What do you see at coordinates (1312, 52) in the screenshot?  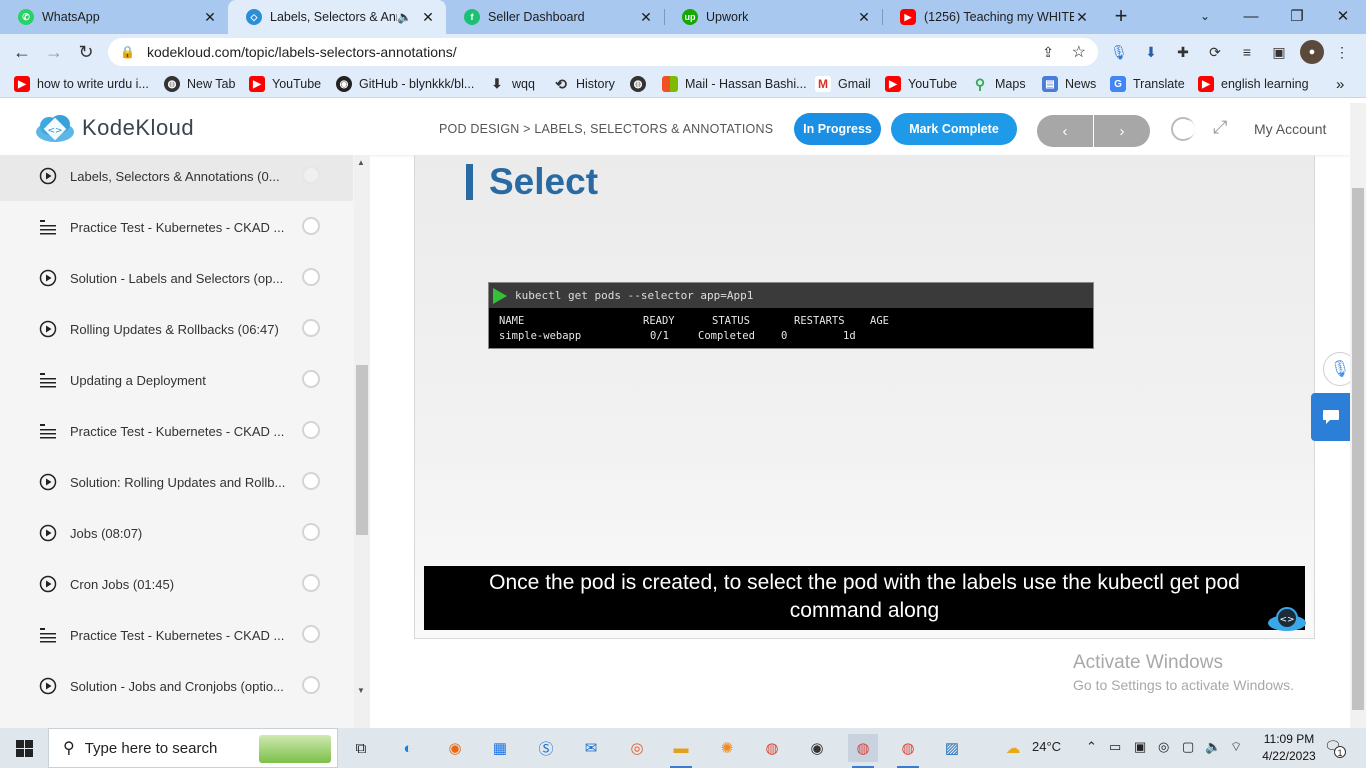 I see `profile-avatar: ●` at bounding box center [1312, 52].